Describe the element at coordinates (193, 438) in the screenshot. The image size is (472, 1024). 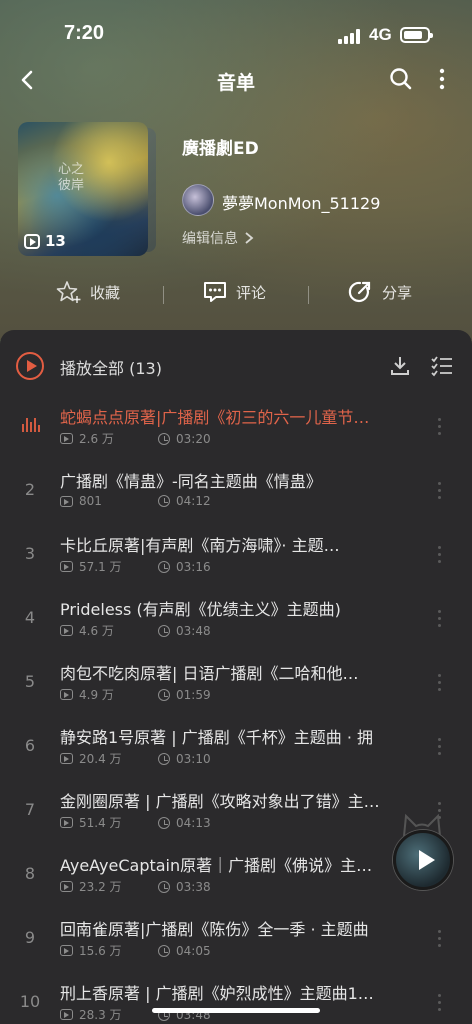
I see `duration: 03:20` at that location.